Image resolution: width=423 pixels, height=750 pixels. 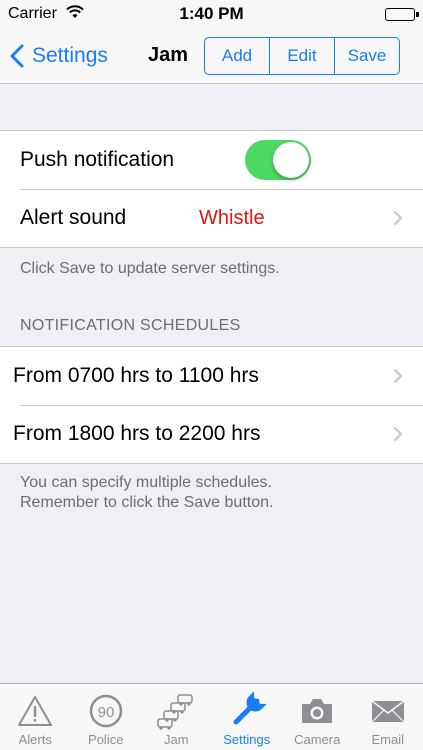 I want to click on tab-settings: Settings, so click(x=247, y=717).